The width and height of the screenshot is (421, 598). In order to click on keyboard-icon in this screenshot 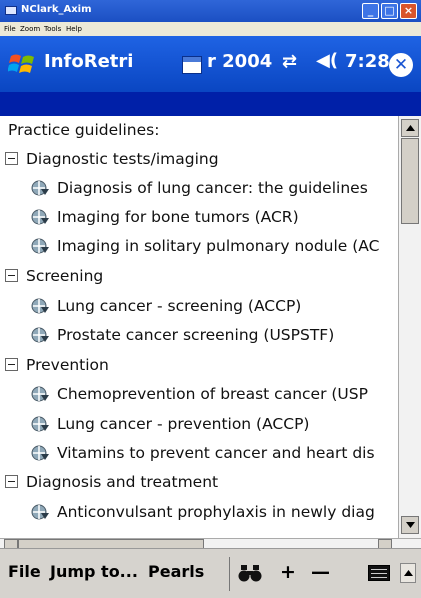, I will do `click(379, 573)`.